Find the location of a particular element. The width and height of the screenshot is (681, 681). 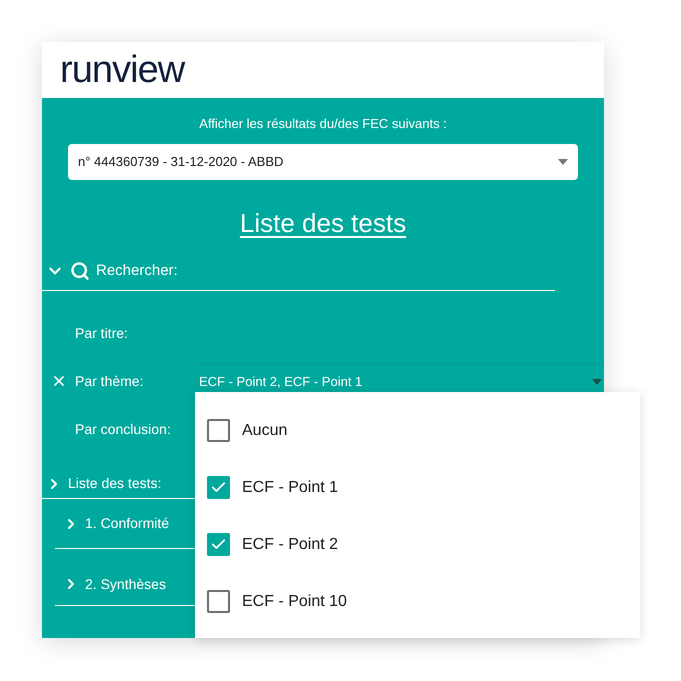

search-icon is located at coordinates (80, 270).